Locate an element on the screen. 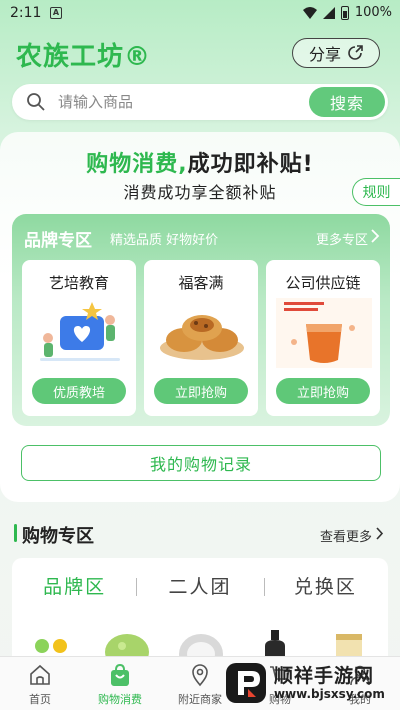 Image resolution: width=400 pixels, height=710 pixels. shopping-tabs: 品牌区 二人团 兑换区 is located at coordinates (200, 587).